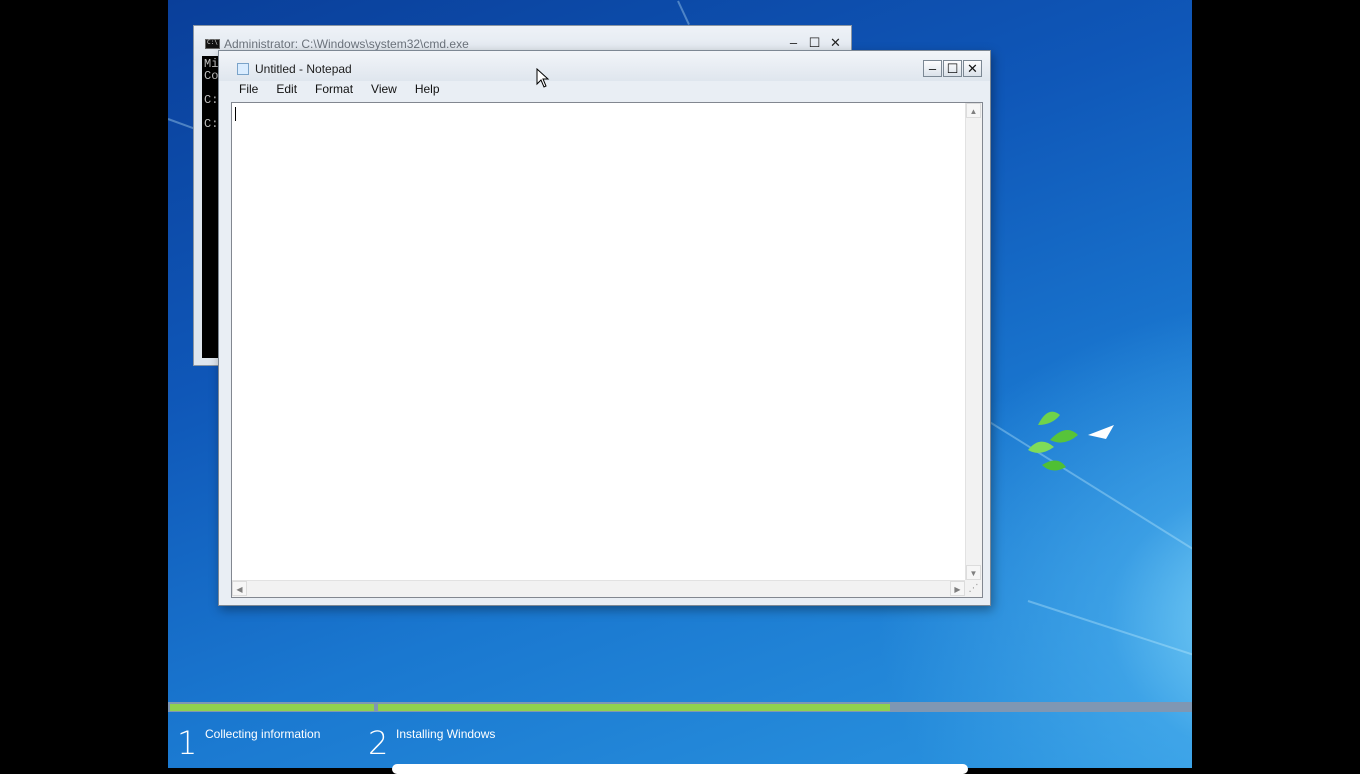  What do you see at coordinates (1071, 441) in the screenshot?
I see `windows-plant-logo` at bounding box center [1071, 441].